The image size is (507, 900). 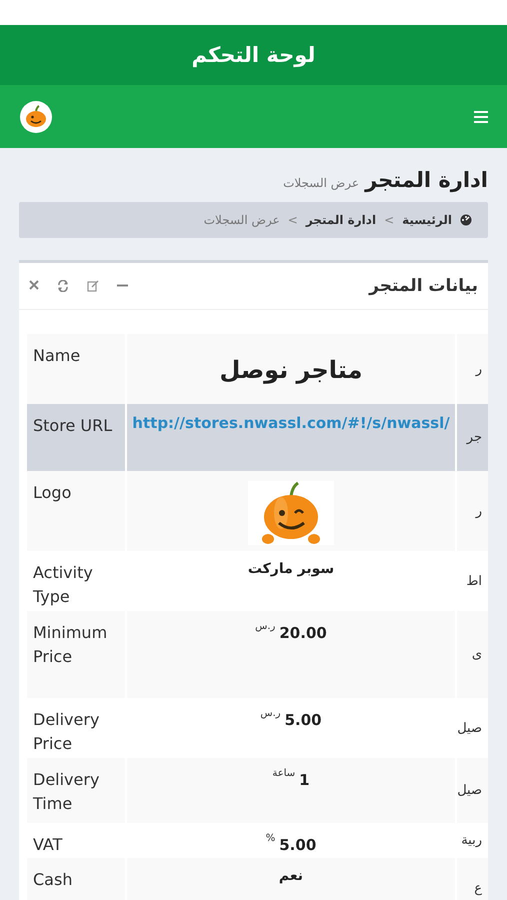 What do you see at coordinates (478, 888) in the screenshot?
I see `field-label: ع` at bounding box center [478, 888].